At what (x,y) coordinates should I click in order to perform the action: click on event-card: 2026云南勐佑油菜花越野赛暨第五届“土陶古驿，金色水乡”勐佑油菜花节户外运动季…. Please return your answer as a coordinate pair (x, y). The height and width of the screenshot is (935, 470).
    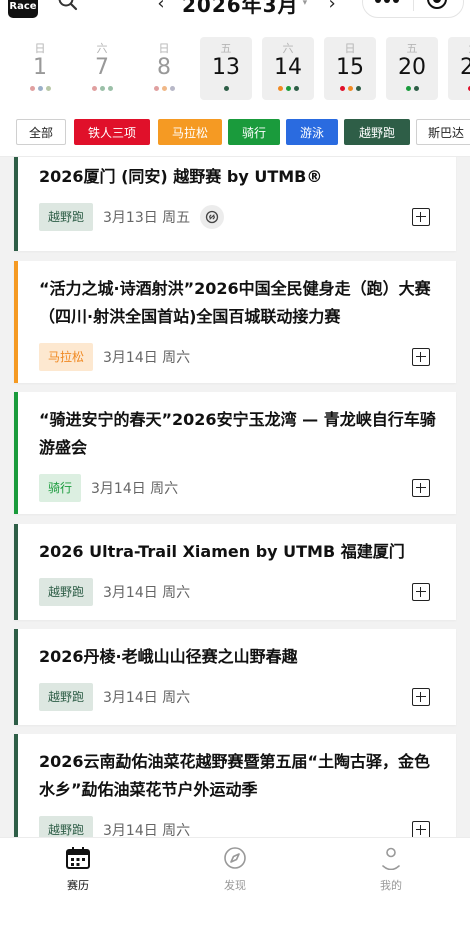
    Looking at the image, I should click on (235, 785).